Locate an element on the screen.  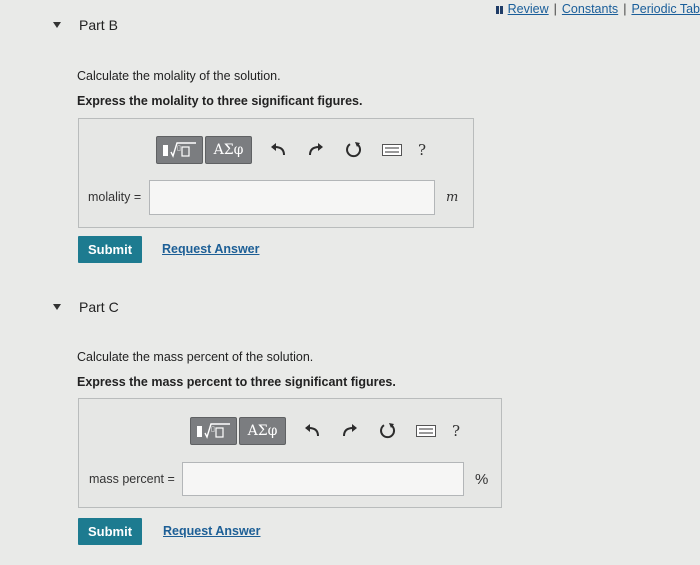
question-text: Calculate the molality of the solution. is located at coordinates (179, 76).